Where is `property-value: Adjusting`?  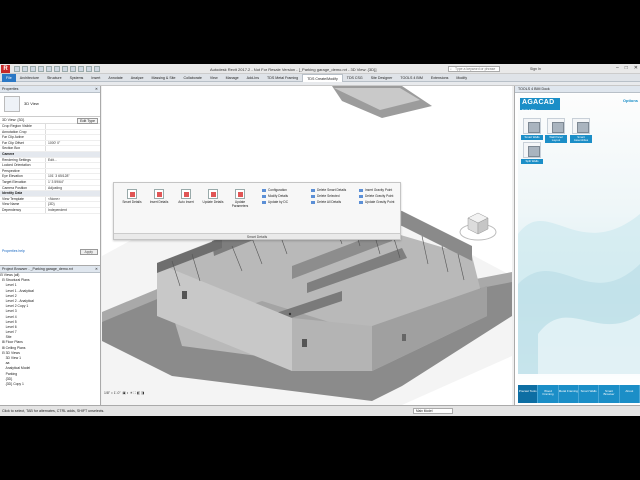
property-value: Adjusting is located at coordinates (73, 188).